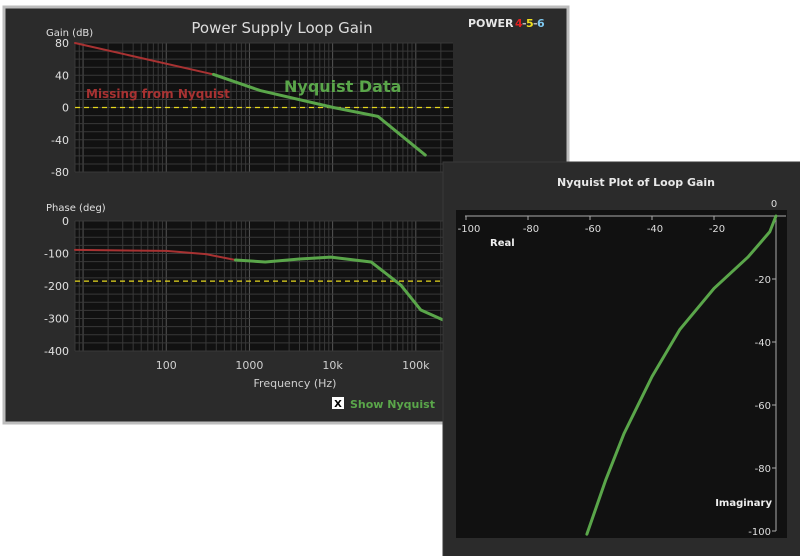 The height and width of the screenshot is (560, 800). Describe the element at coordinates (62, 43) in the screenshot. I see `y-tick-label: 80` at that location.